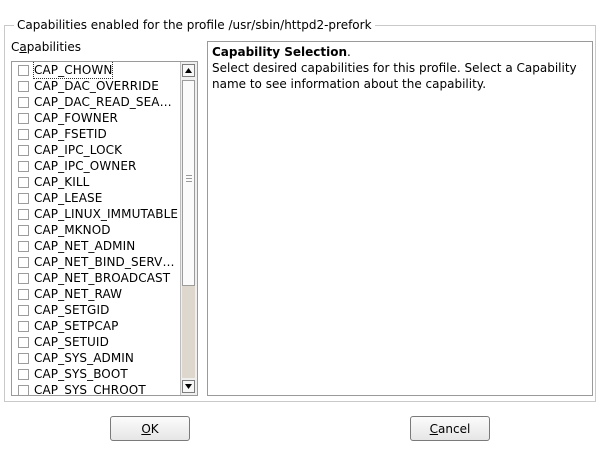  What do you see at coordinates (81, 374) in the screenshot?
I see `capability-label: CAP_SYS_BOOT` at bounding box center [81, 374].